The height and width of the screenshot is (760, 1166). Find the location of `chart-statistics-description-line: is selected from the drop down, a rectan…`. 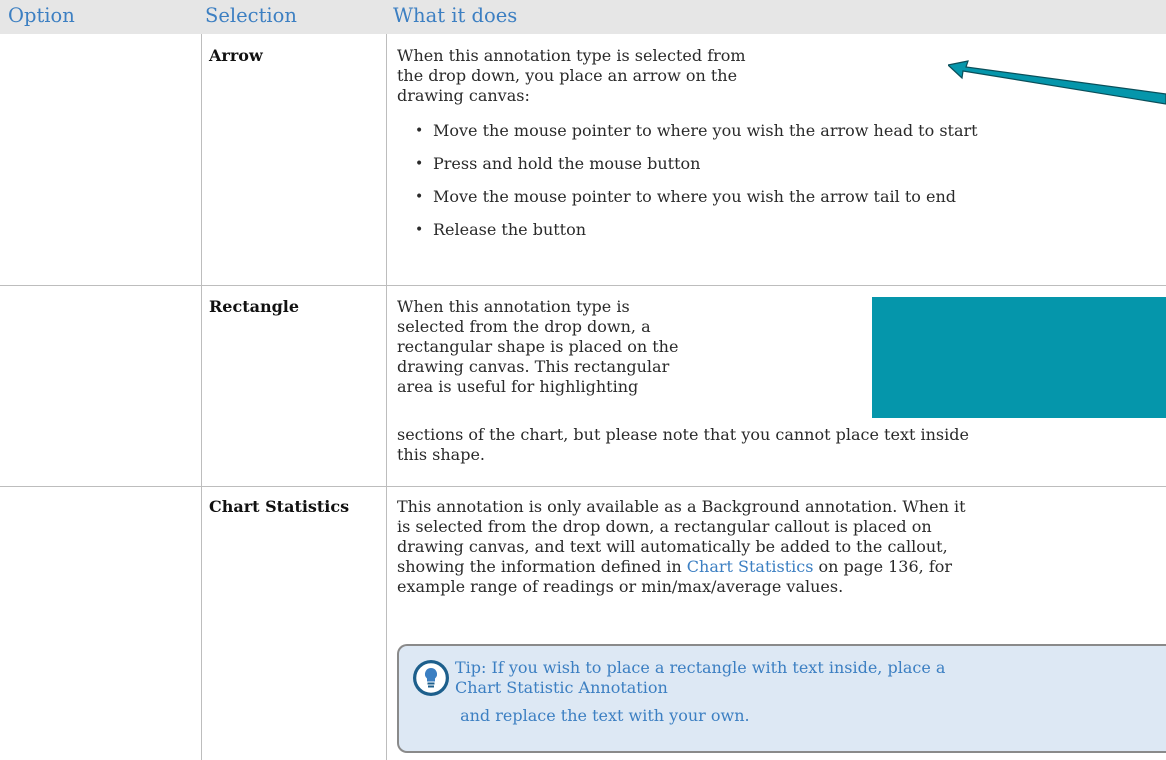

chart-statistics-description-line: is selected from the drop down, a rectan… is located at coordinates (664, 526).